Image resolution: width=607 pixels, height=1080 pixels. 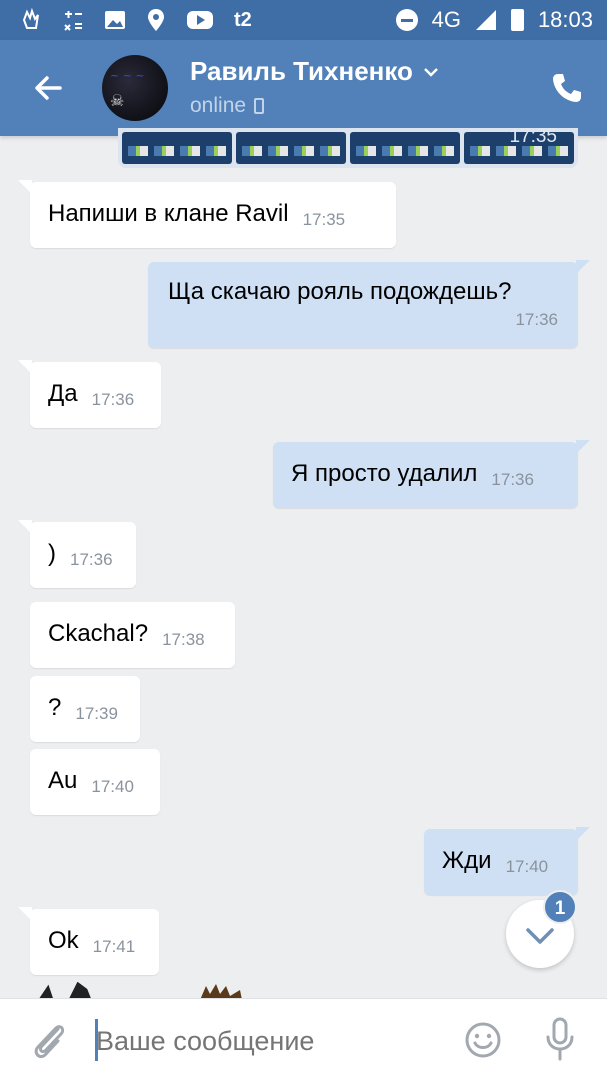 I want to click on status-right-icons: 4G 18:03, so click(x=494, y=20).